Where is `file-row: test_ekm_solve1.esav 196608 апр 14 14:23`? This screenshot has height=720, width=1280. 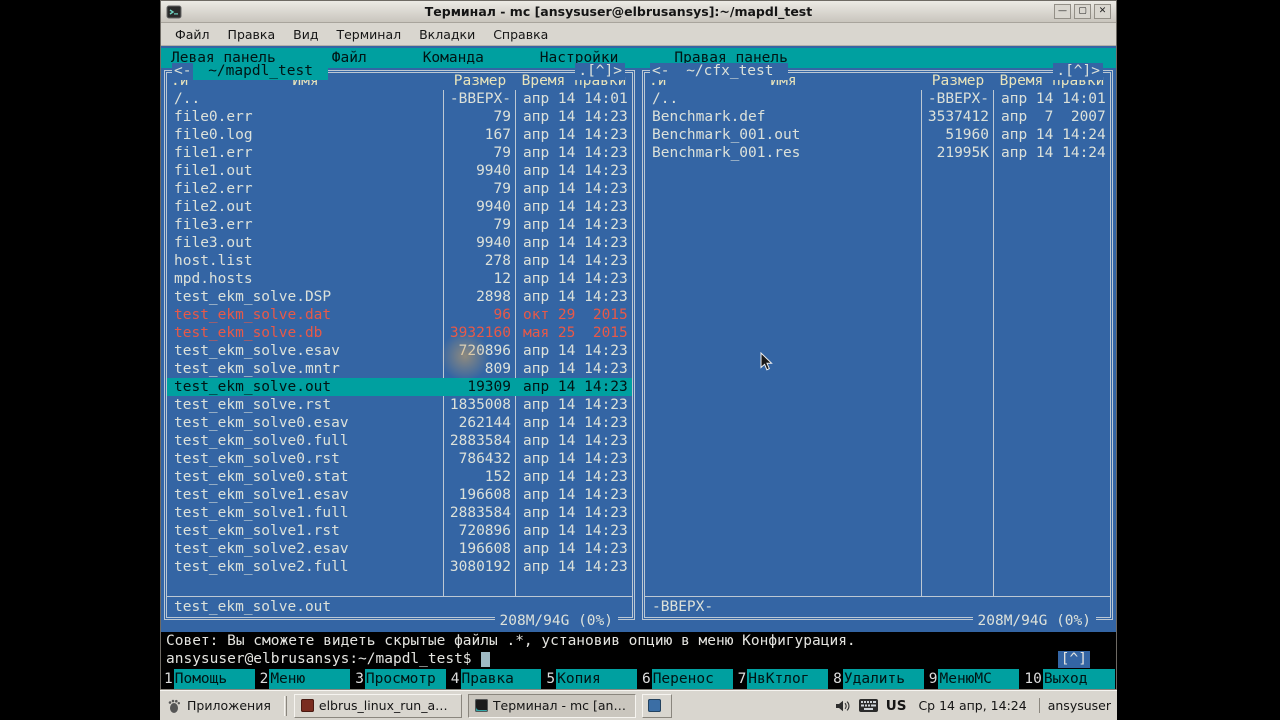 file-row: test_ekm_solve1.esav 196608 апр 14 14:23 is located at coordinates (399, 495).